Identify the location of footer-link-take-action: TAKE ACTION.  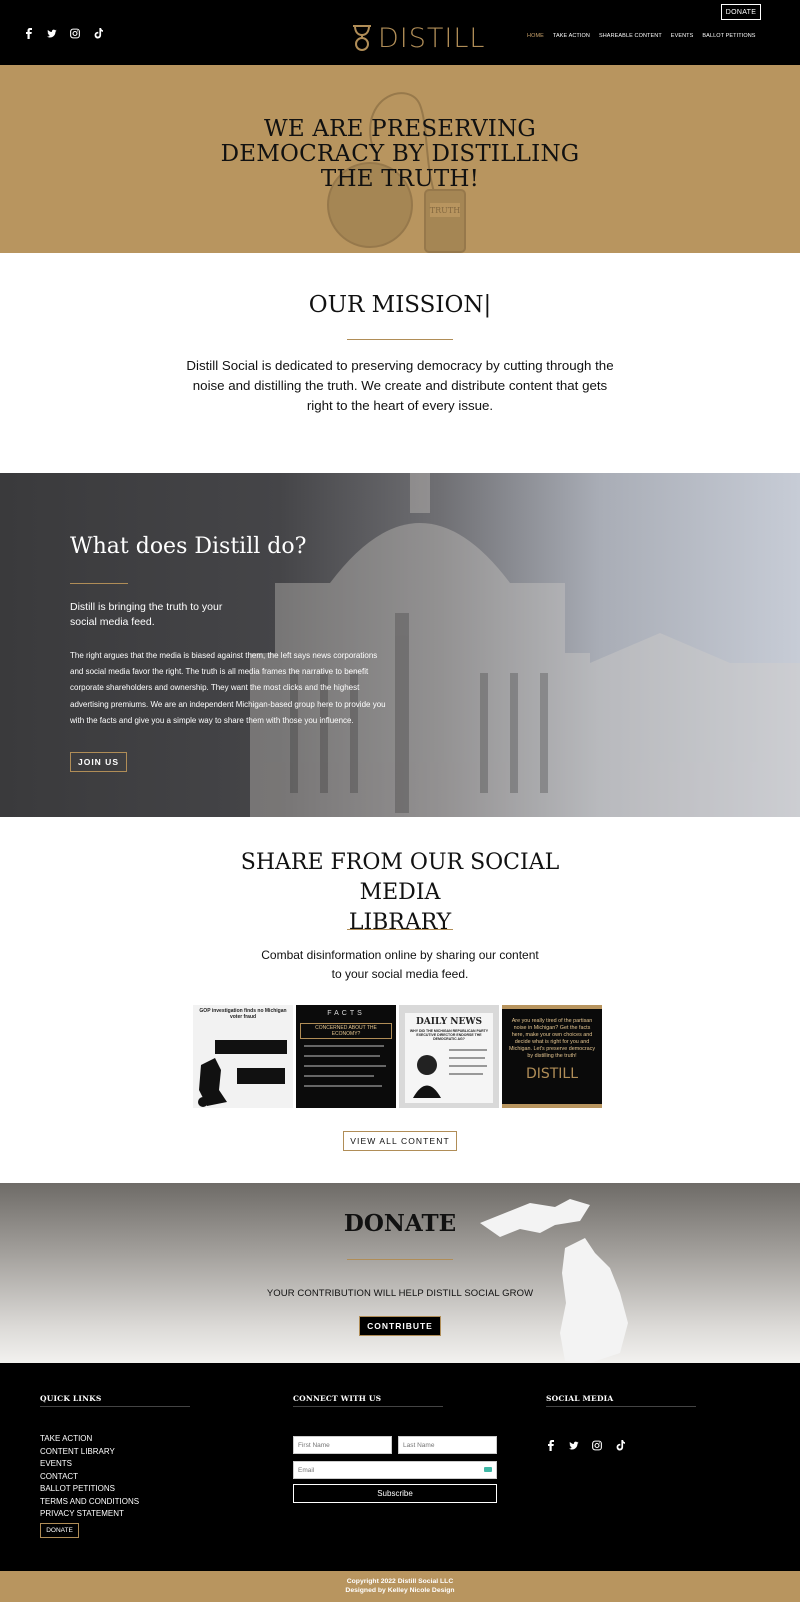
(89, 1438).